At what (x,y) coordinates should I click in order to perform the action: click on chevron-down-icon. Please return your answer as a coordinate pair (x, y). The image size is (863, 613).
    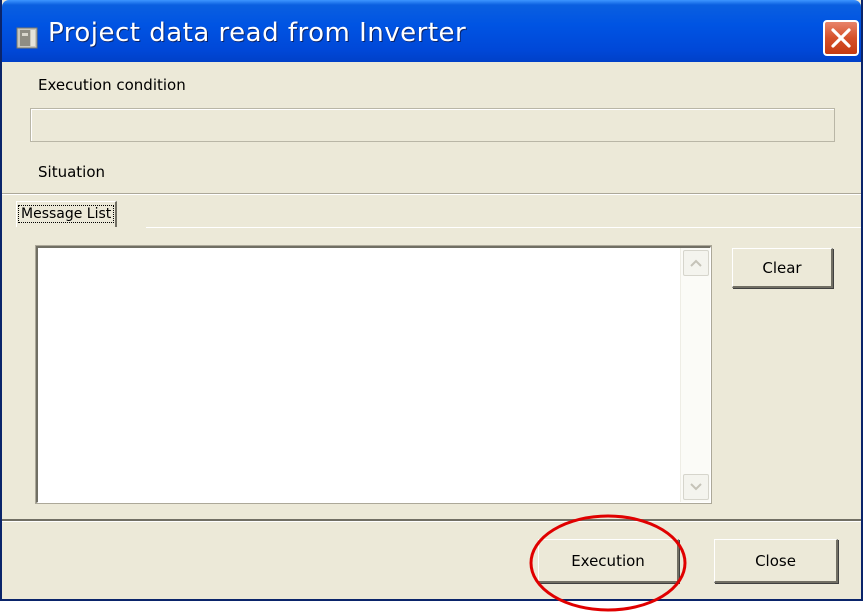
    Looking at the image, I should click on (696, 487).